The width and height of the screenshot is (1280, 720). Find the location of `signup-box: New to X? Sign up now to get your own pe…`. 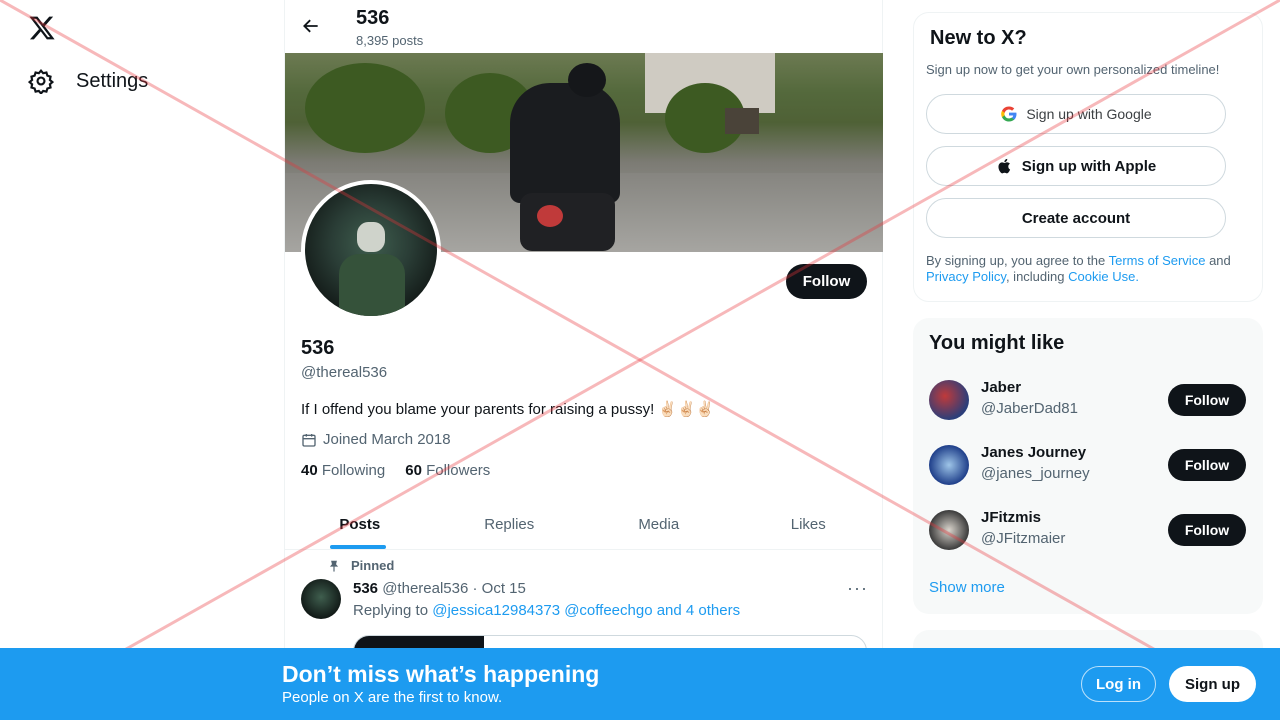

signup-box: New to X? Sign up now to get your own pe… is located at coordinates (1088, 157).